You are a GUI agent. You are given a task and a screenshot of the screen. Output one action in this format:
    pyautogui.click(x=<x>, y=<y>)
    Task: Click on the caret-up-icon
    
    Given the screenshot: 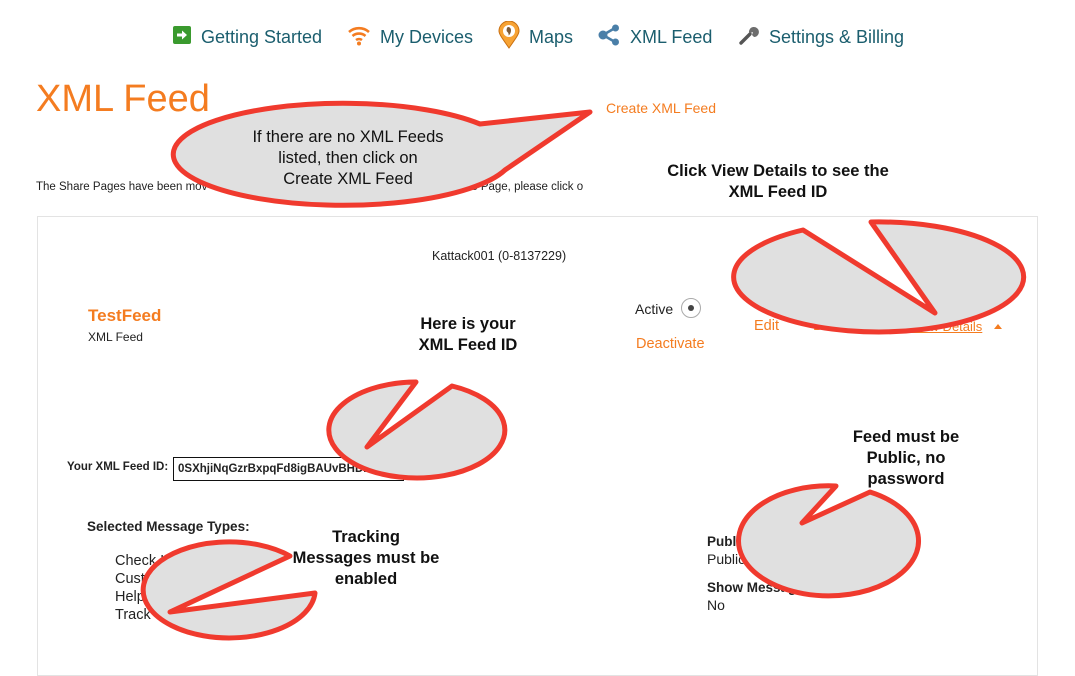 What is the action you would take?
    pyautogui.click(x=998, y=326)
    